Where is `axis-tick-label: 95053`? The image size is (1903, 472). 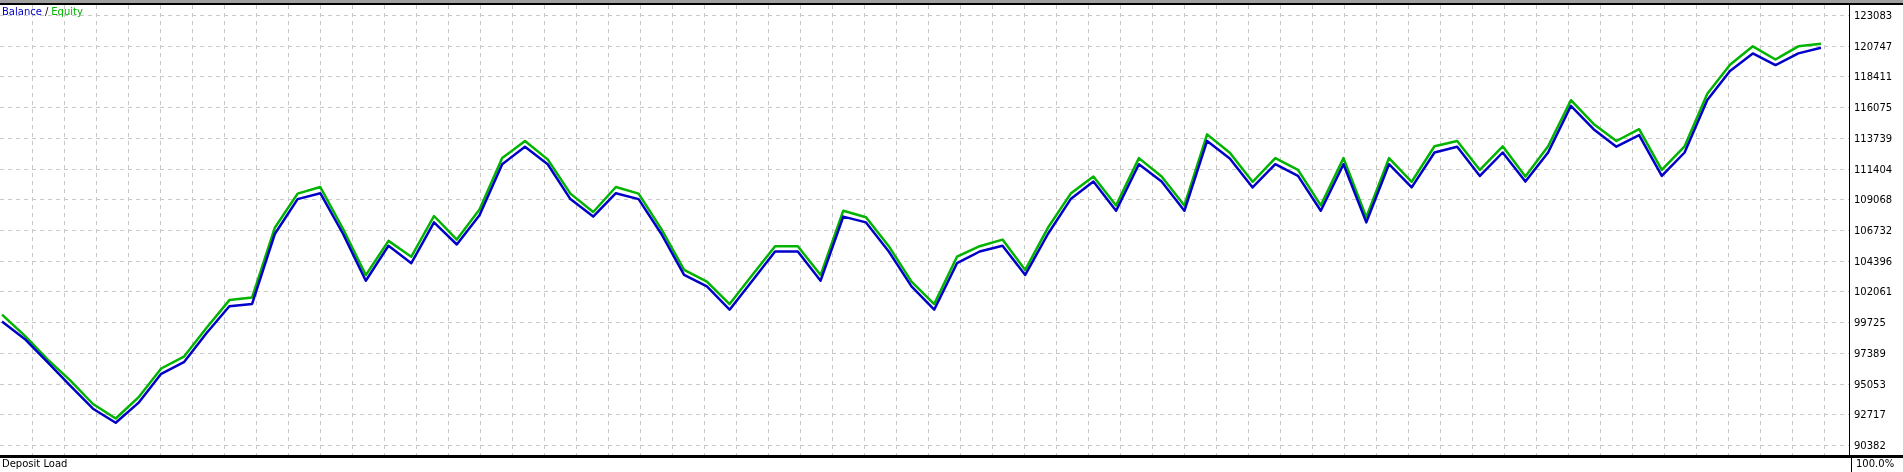 axis-tick-label: 95053 is located at coordinates (1870, 384).